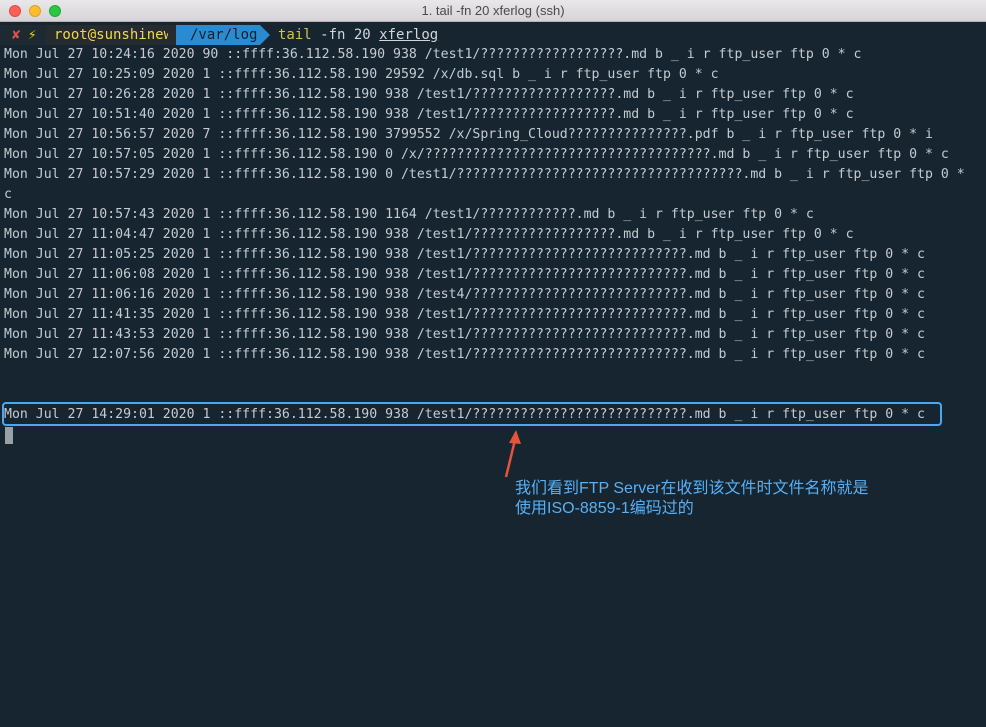 This screenshot has height=727, width=986. What do you see at coordinates (692, 488) in the screenshot?
I see `annotation-line-1: 我们看到FTP Server在收到该文件时文件名称就是` at bounding box center [692, 488].